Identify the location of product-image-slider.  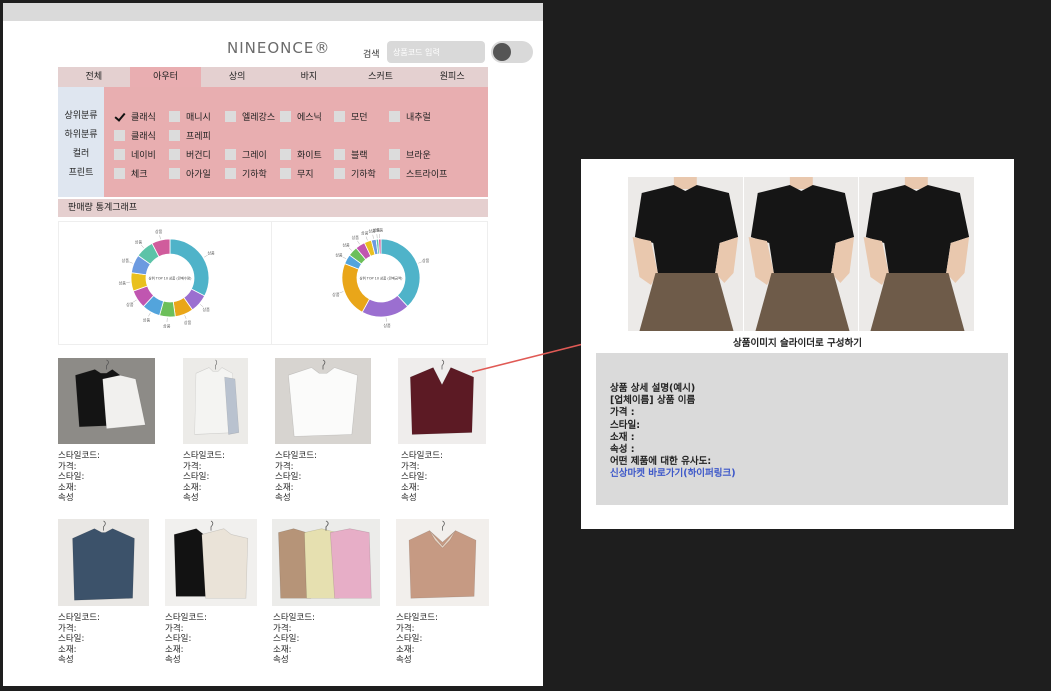
(802, 254).